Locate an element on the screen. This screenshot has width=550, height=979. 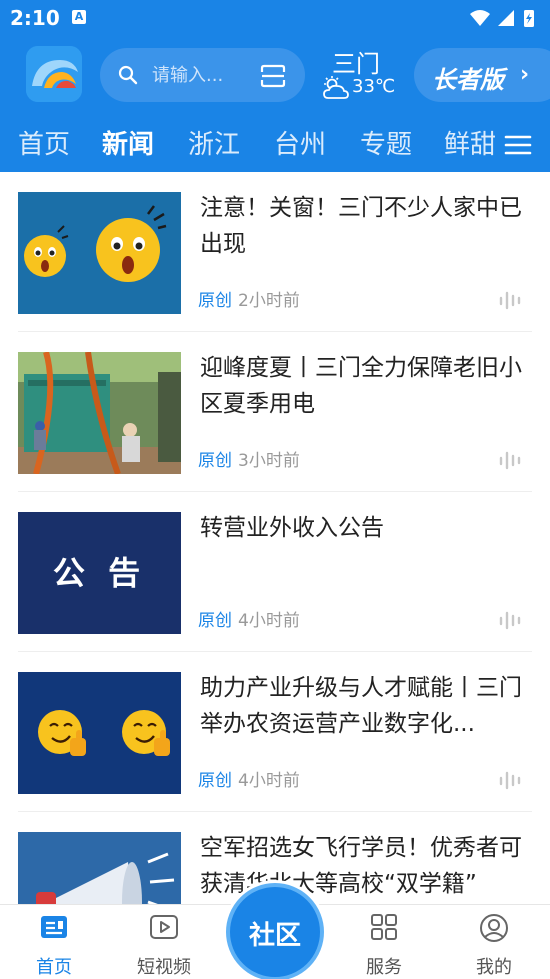
news-time: 3小时前 is located at coordinates (269, 461).